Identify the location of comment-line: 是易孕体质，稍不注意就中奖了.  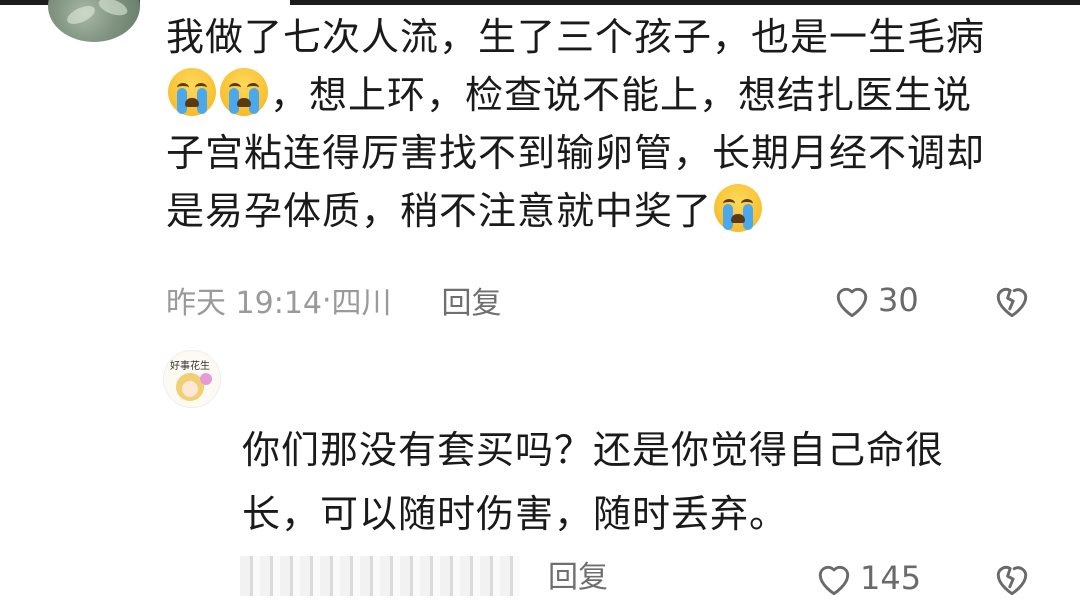
(606, 211).